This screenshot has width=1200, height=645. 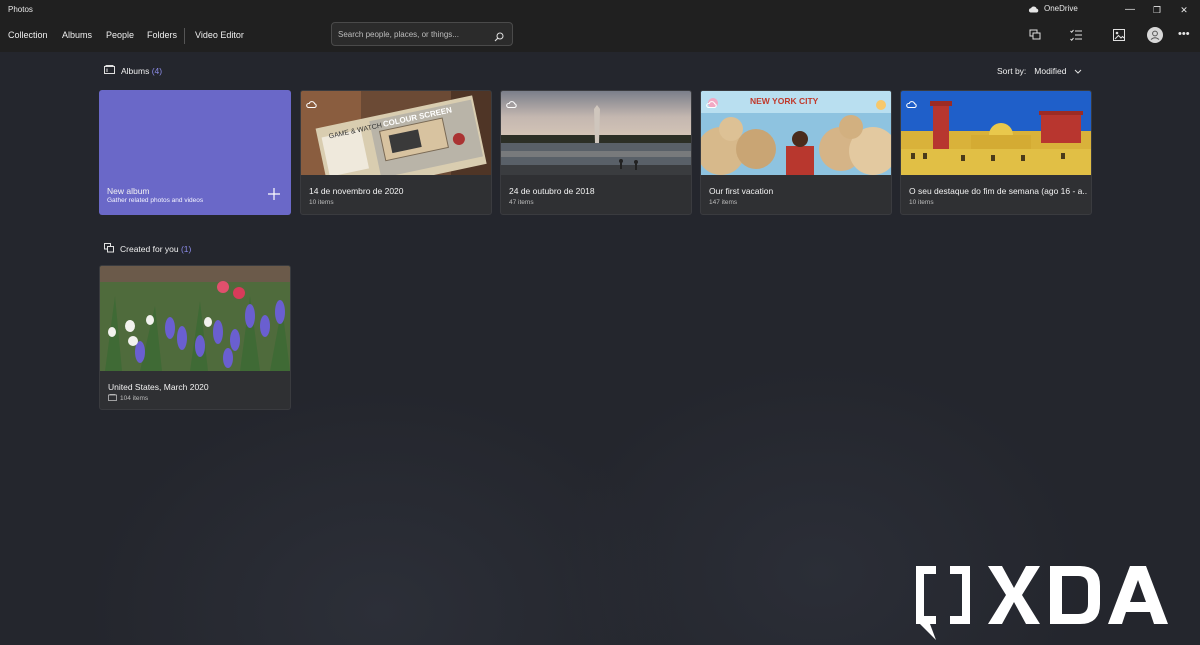 I want to click on slideshow-icon, so click(x=1035, y=35).